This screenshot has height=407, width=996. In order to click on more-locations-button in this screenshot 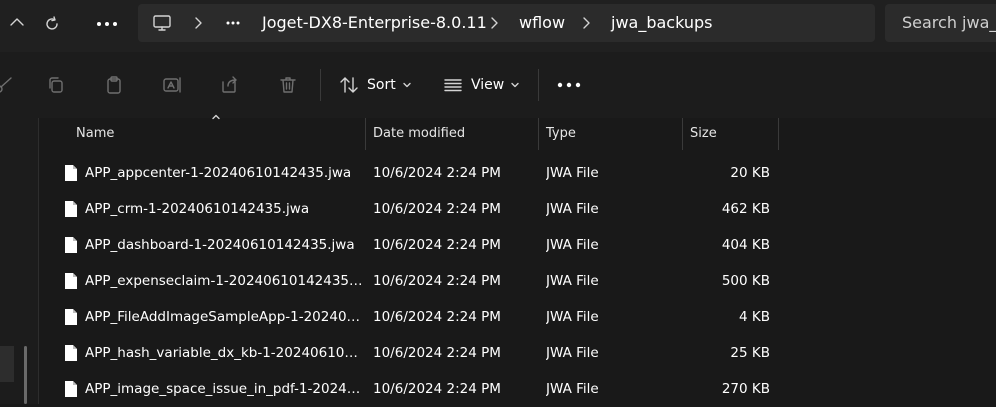, I will do `click(107, 24)`.